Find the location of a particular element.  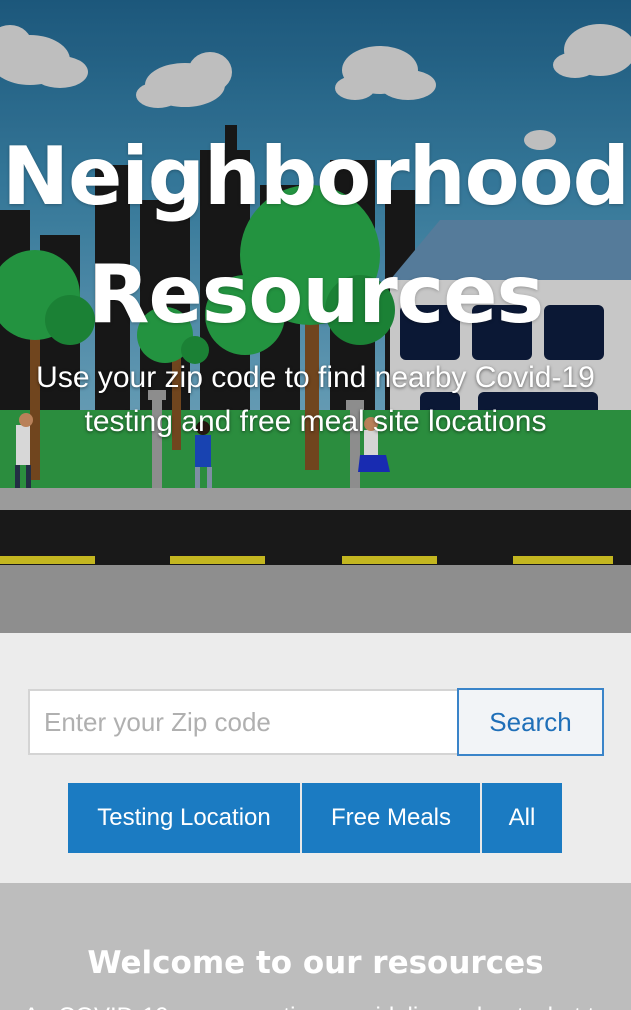

all-filter-button: All is located at coordinates (522, 818).